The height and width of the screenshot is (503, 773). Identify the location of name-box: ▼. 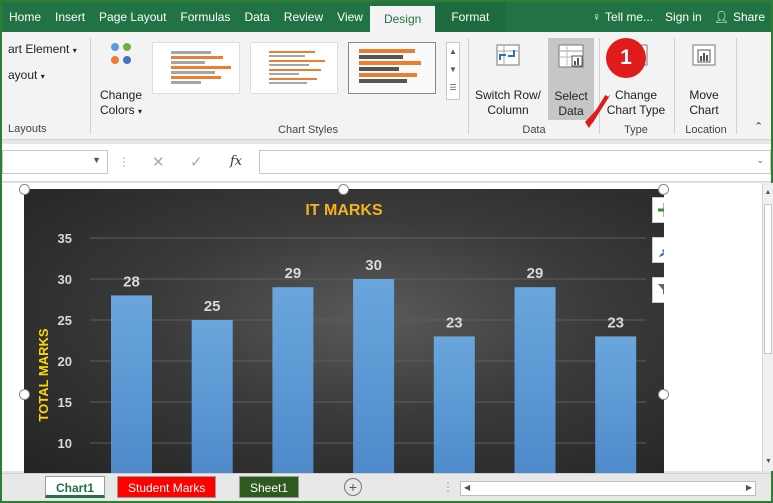
(55, 162).